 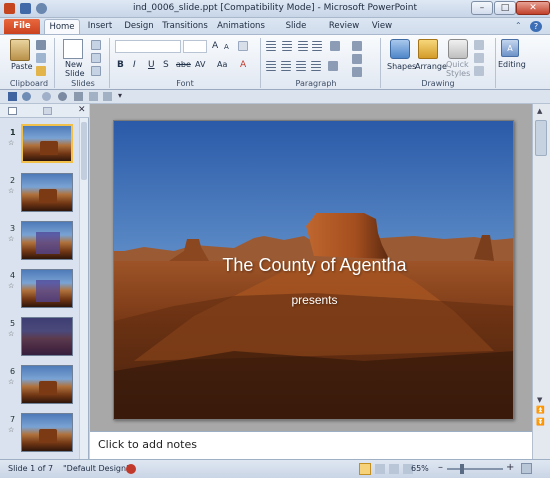 What do you see at coordinates (536, 26) in the screenshot?
I see `help-icon: ?` at bounding box center [536, 26].